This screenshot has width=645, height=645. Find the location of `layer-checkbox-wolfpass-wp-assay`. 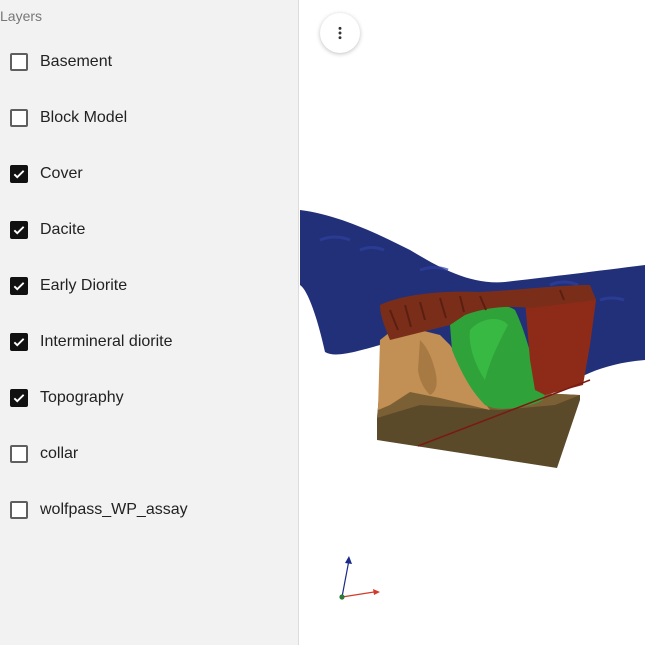

layer-checkbox-wolfpass-wp-assay is located at coordinates (19, 510).